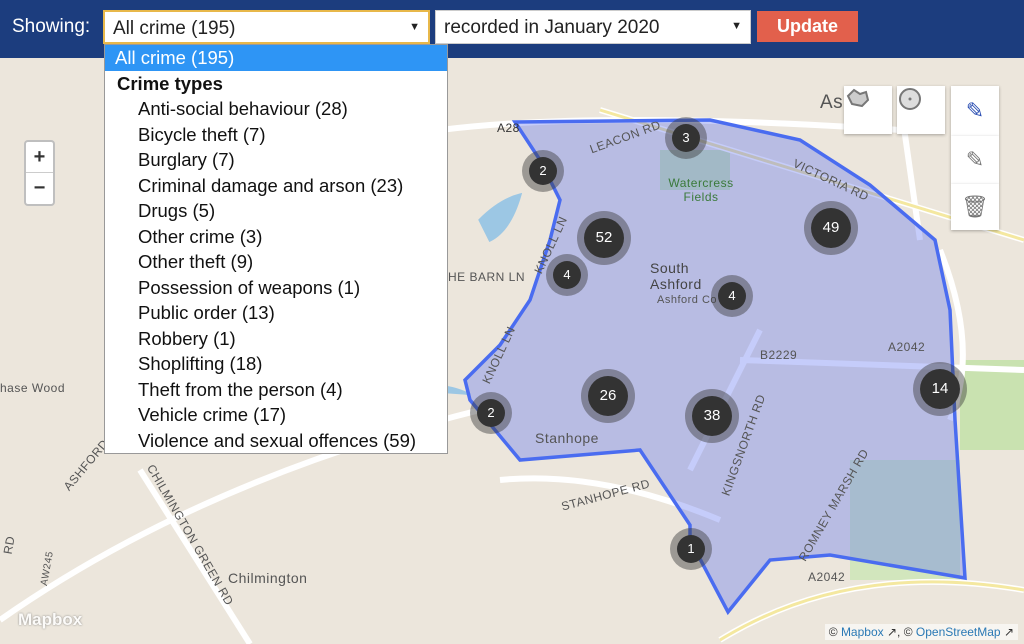 The image size is (1024, 644). I want to click on cluster-marker: 49, so click(831, 228).